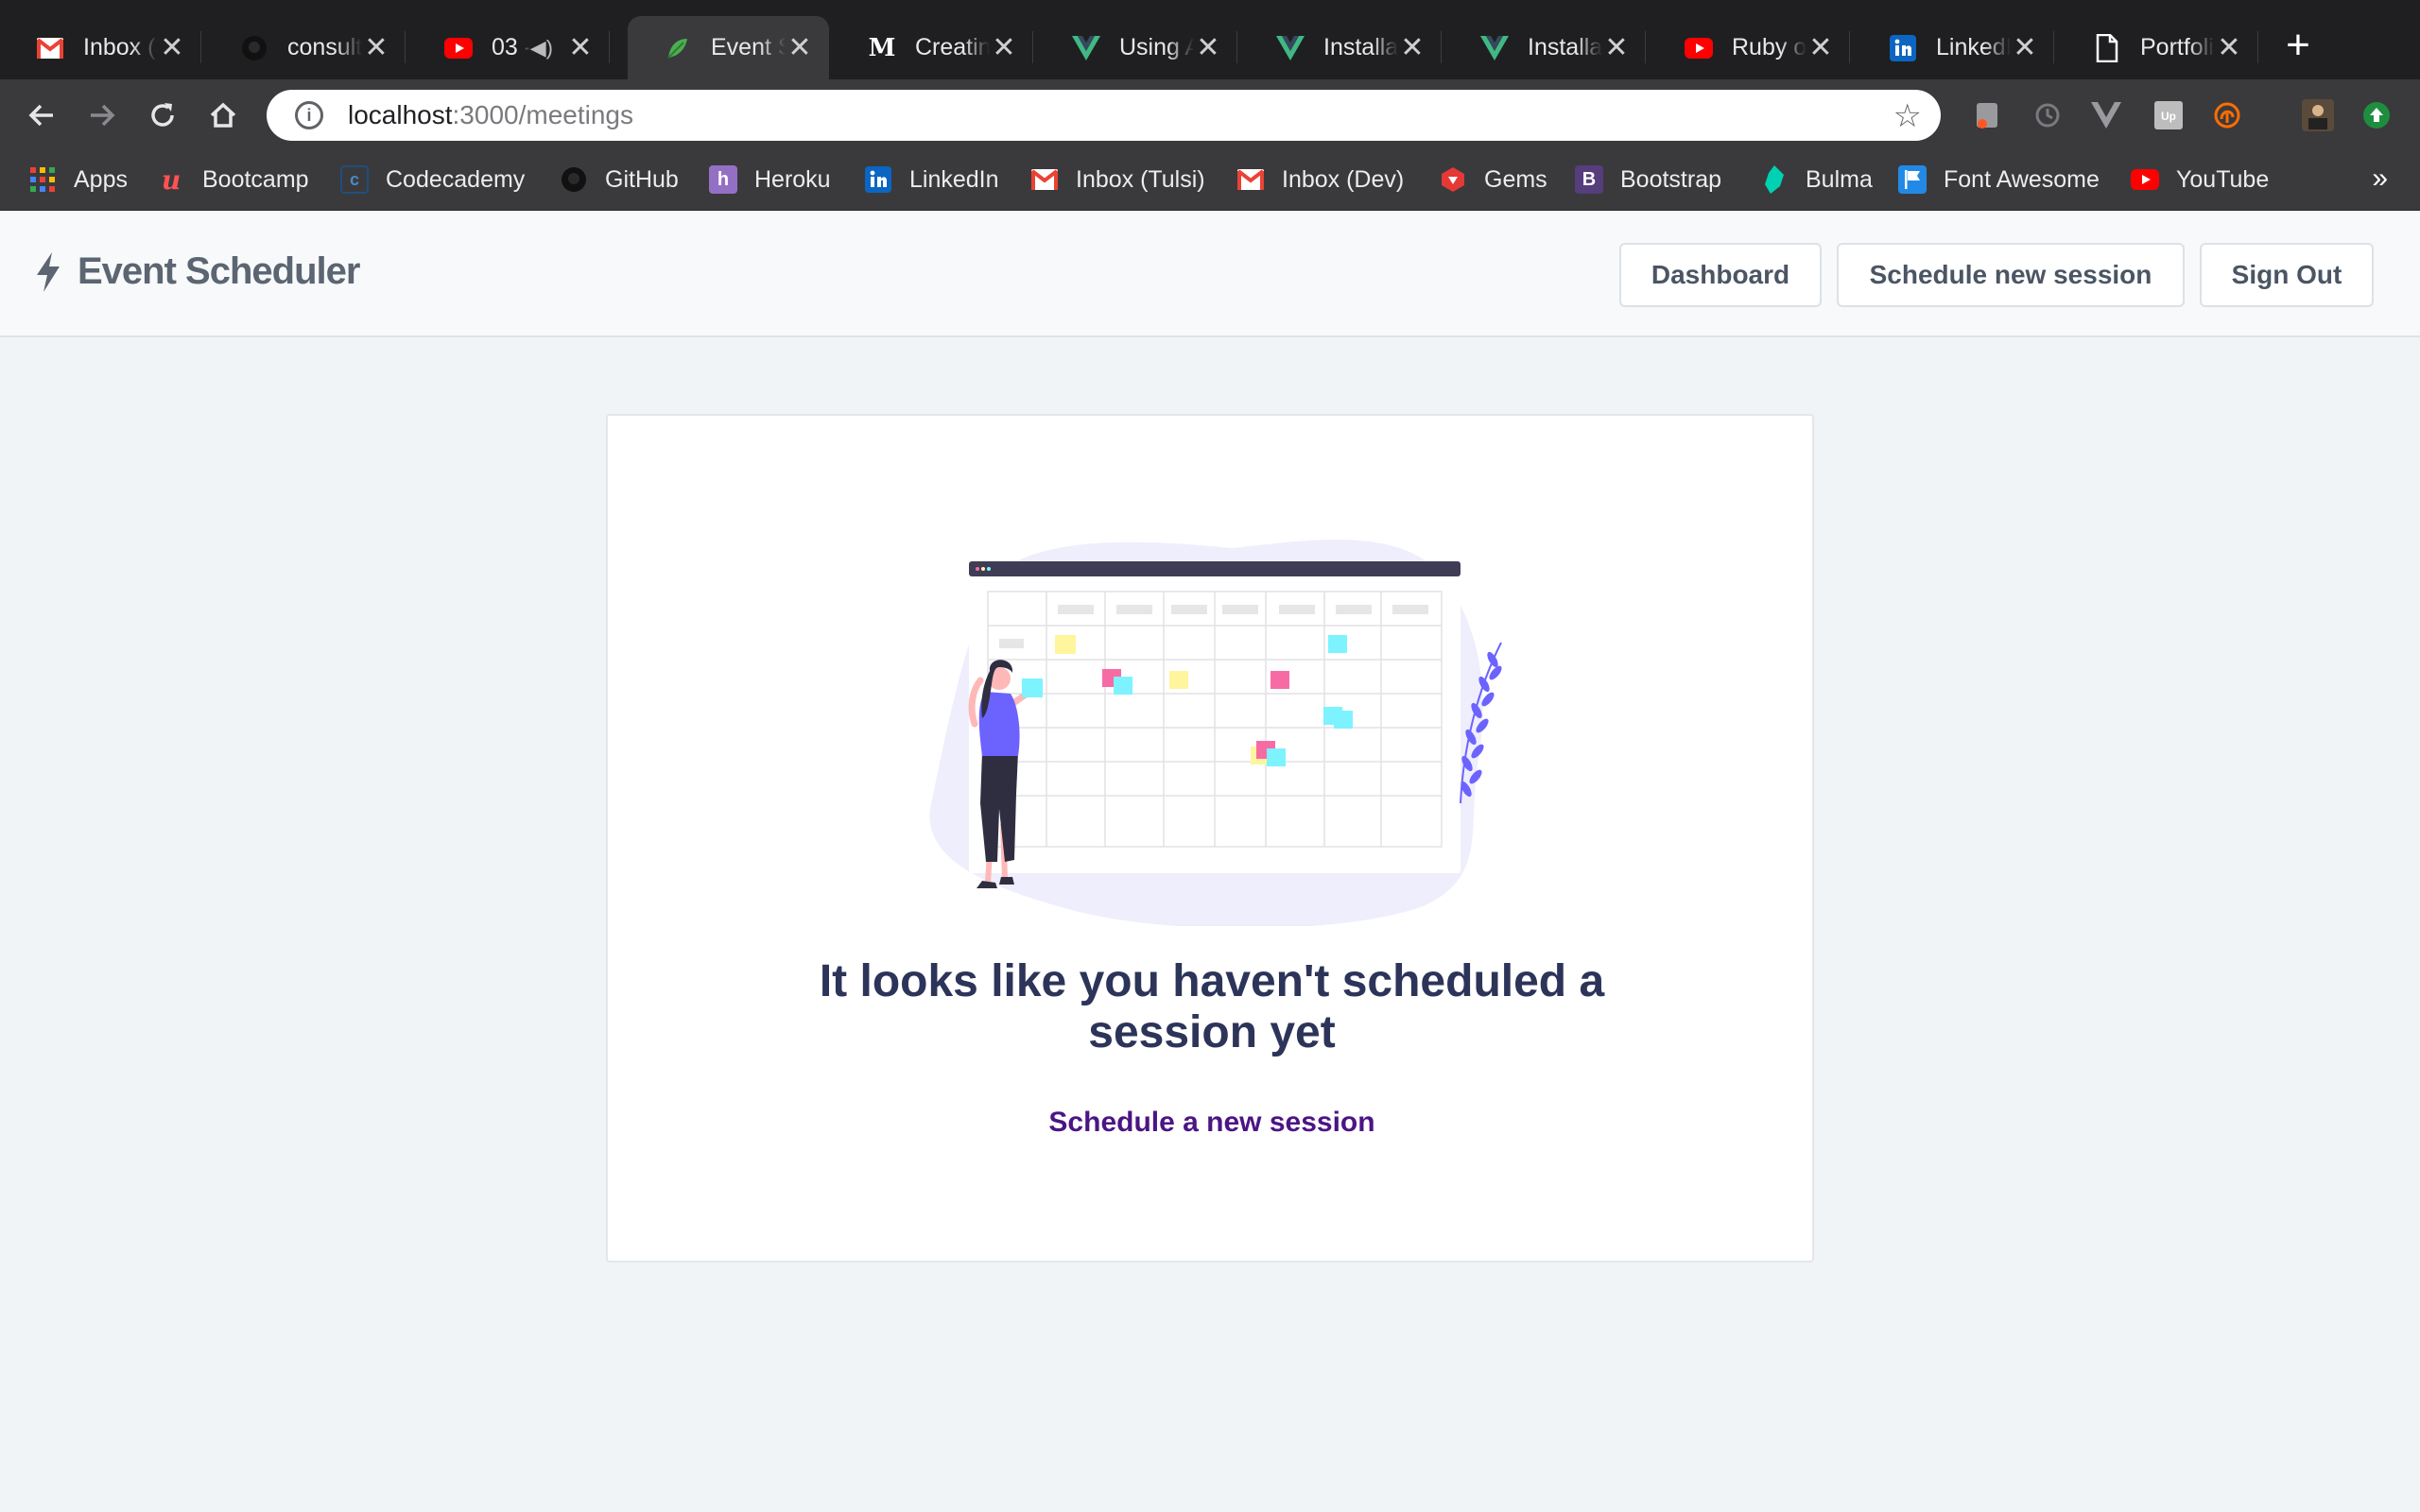  I want to click on svg-text: Up, so click(2168, 116).